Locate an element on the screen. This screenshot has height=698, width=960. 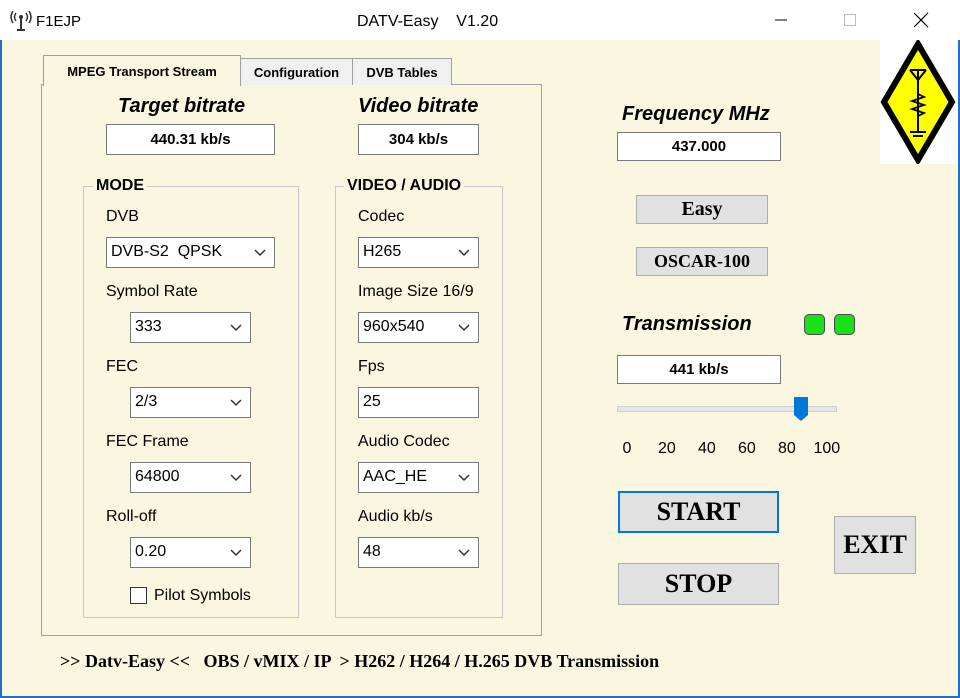
pilot-symbols-checkbox is located at coordinates (138, 595).